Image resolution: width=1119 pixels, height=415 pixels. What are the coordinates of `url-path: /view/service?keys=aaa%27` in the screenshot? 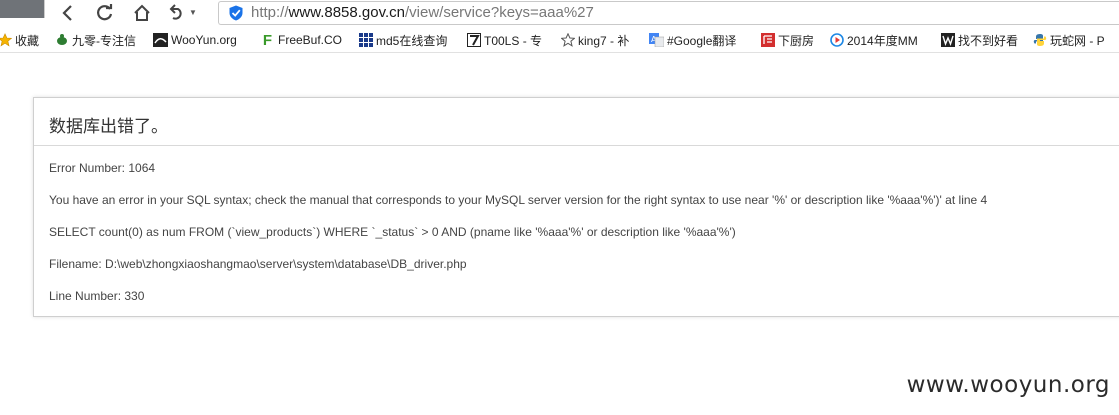 It's located at (499, 12).